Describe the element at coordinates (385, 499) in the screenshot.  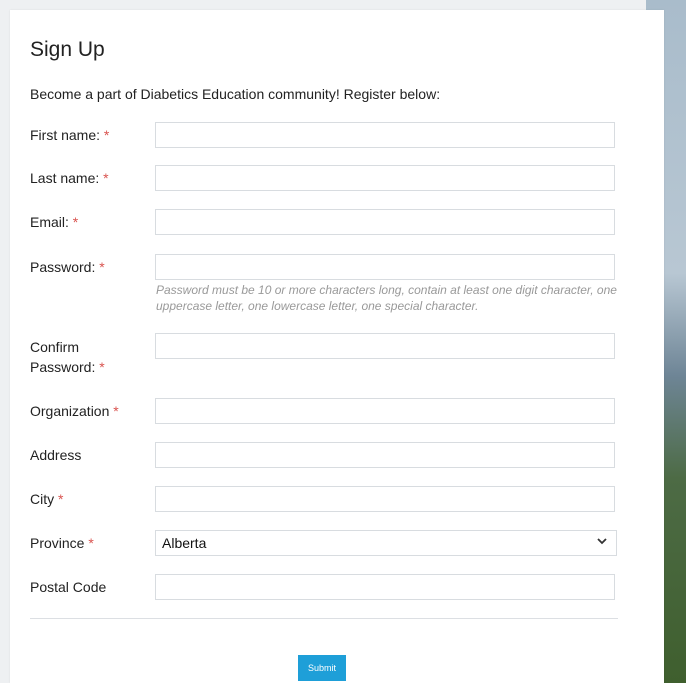
I see `city-input` at that location.